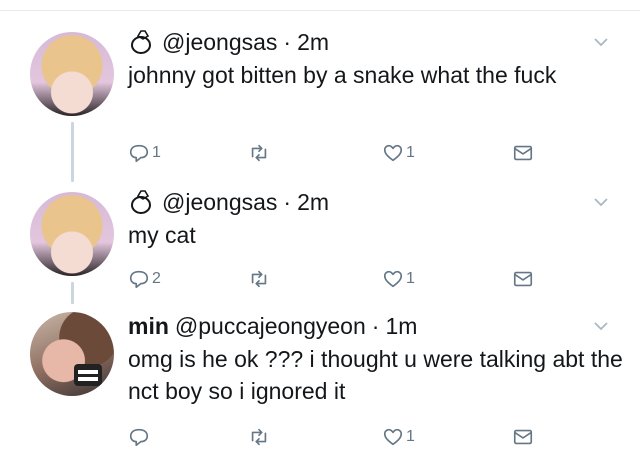 The width and height of the screenshot is (640, 466). I want to click on retweet-button, so click(260, 437).